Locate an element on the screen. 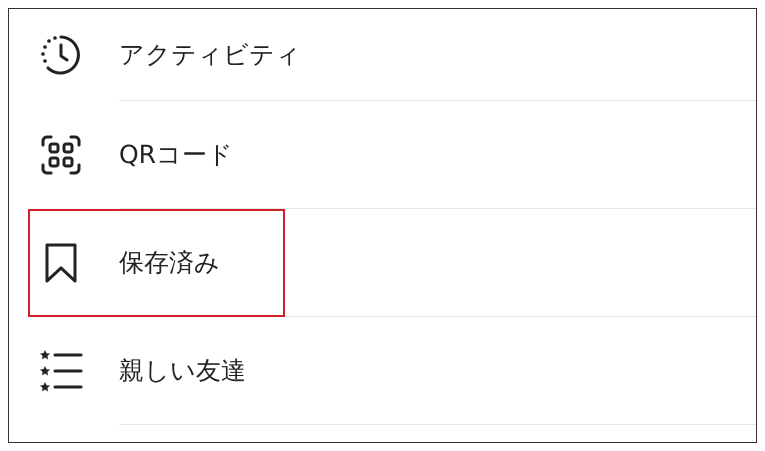 The image size is (765, 451). menu-item-label: 親しい友達 is located at coordinates (182, 370).